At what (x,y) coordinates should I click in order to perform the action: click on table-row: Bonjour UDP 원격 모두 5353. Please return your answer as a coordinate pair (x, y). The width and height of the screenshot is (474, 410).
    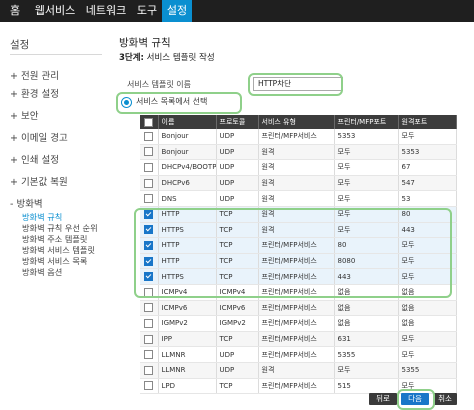
    Looking at the image, I should click on (298, 152).